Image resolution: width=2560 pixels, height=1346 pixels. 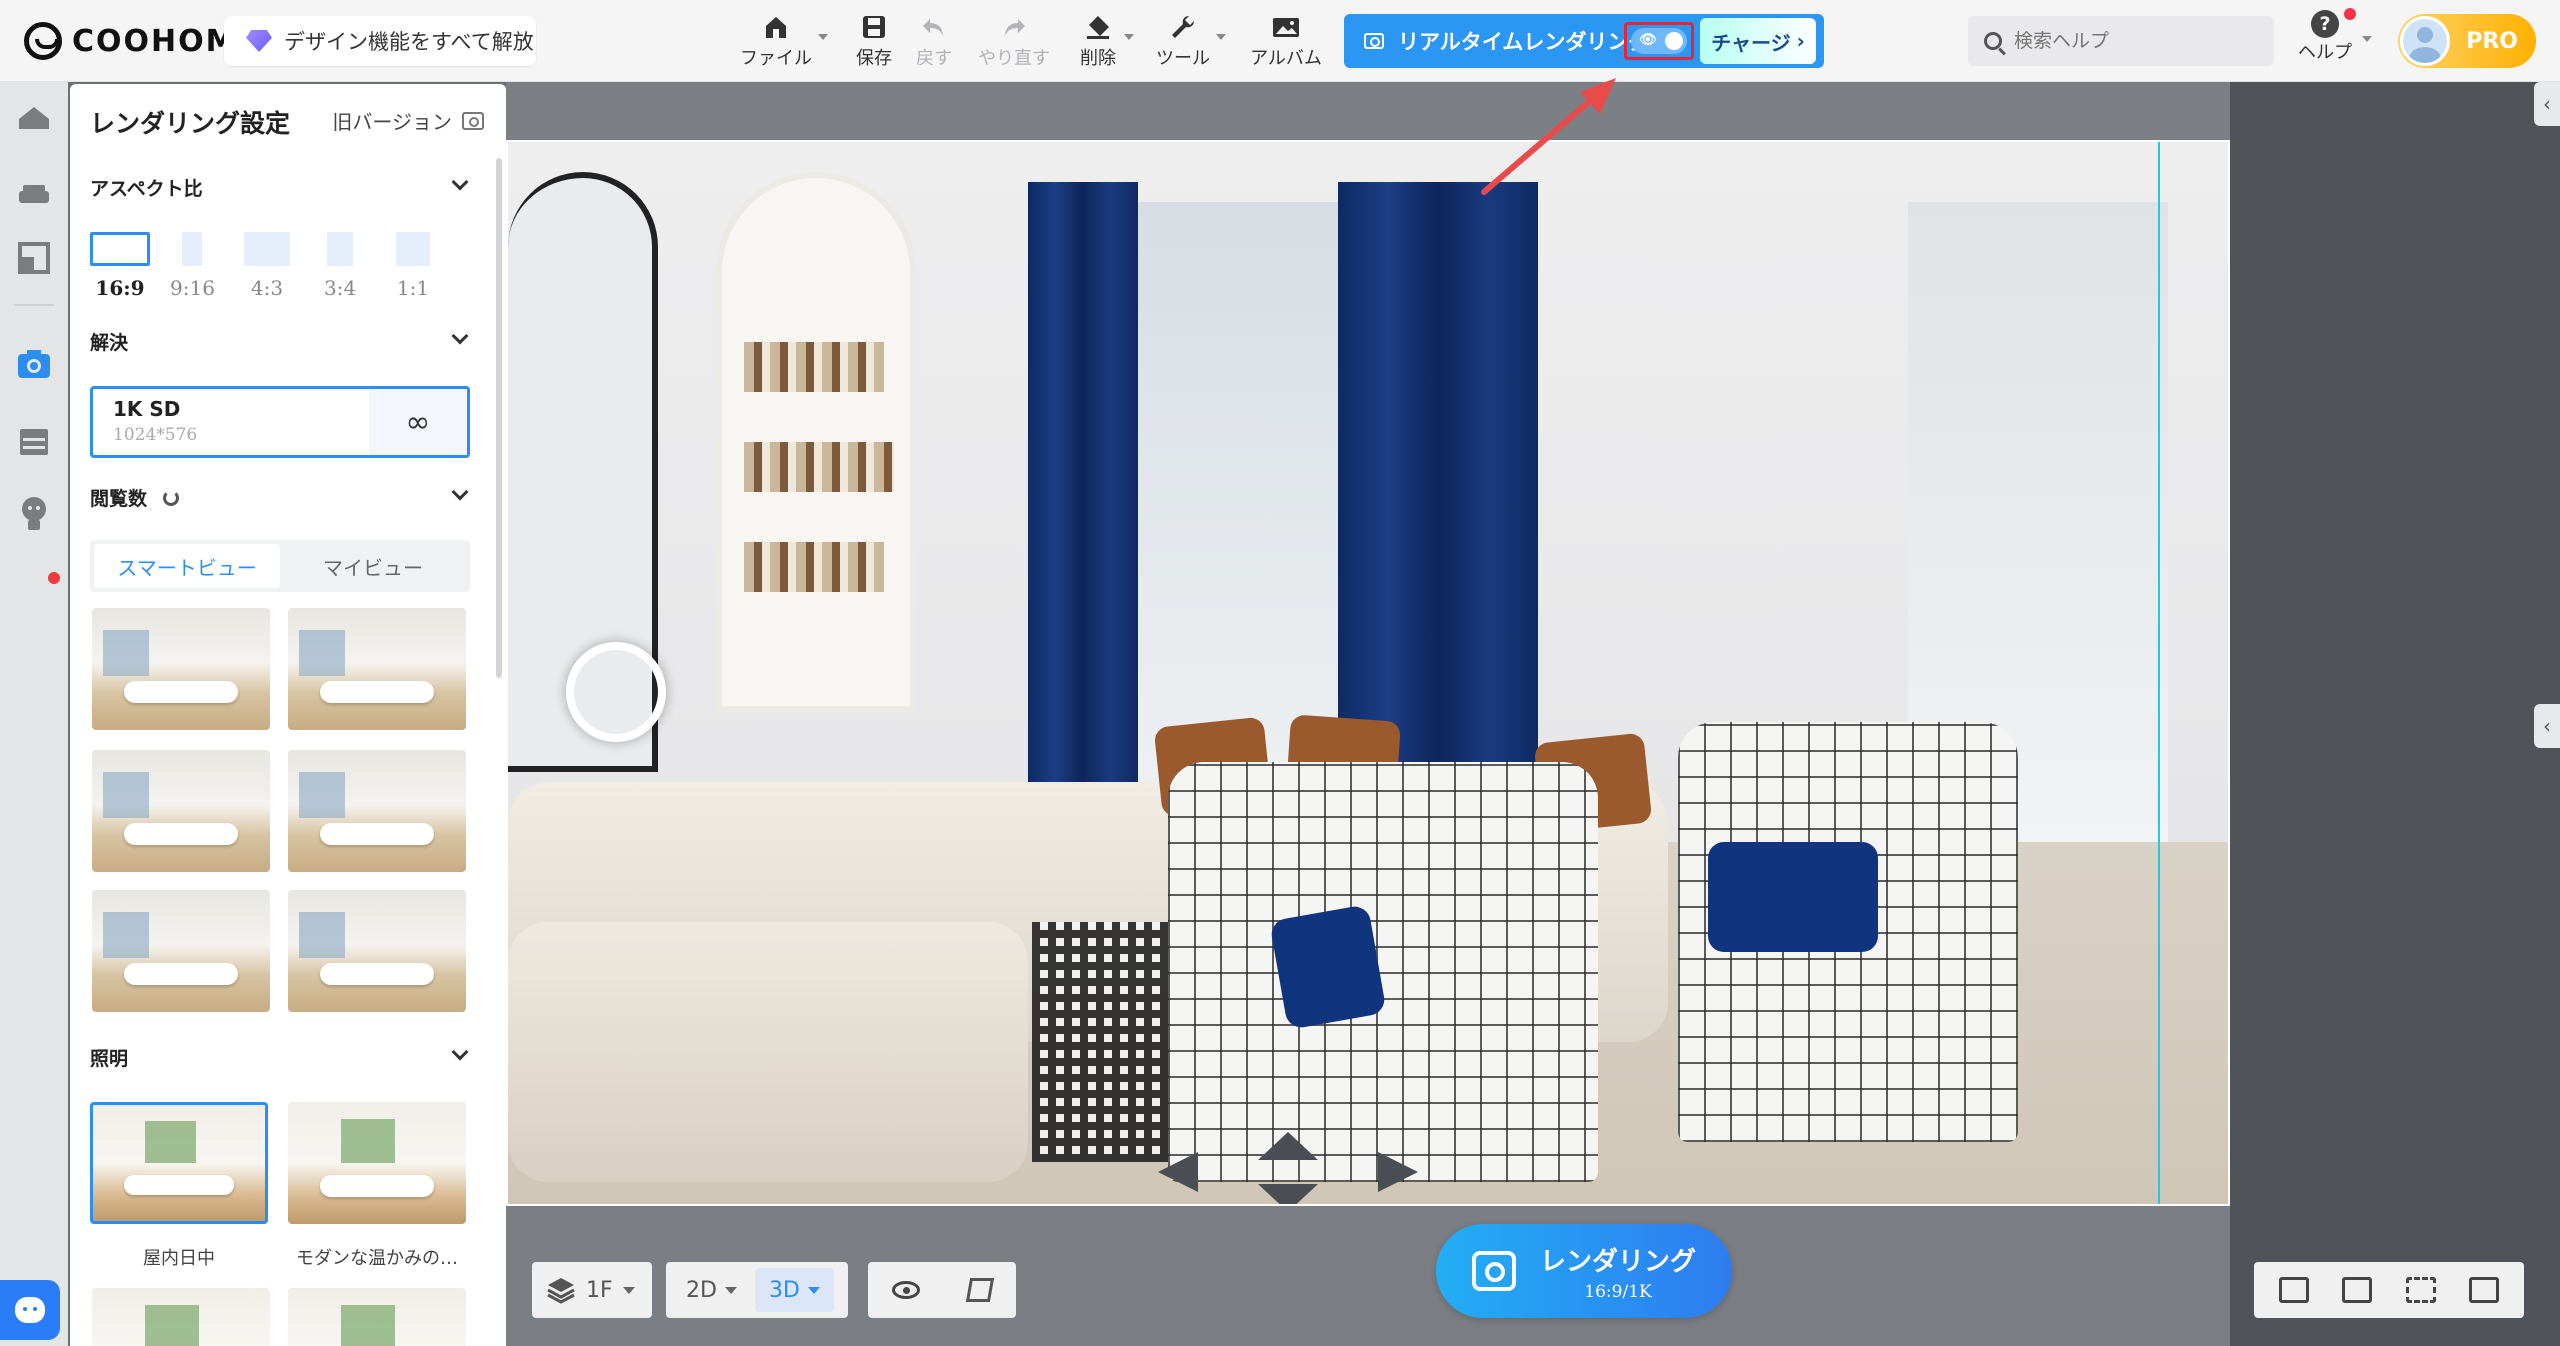 I want to click on app-logo: COOHOM, so click(x=131, y=41).